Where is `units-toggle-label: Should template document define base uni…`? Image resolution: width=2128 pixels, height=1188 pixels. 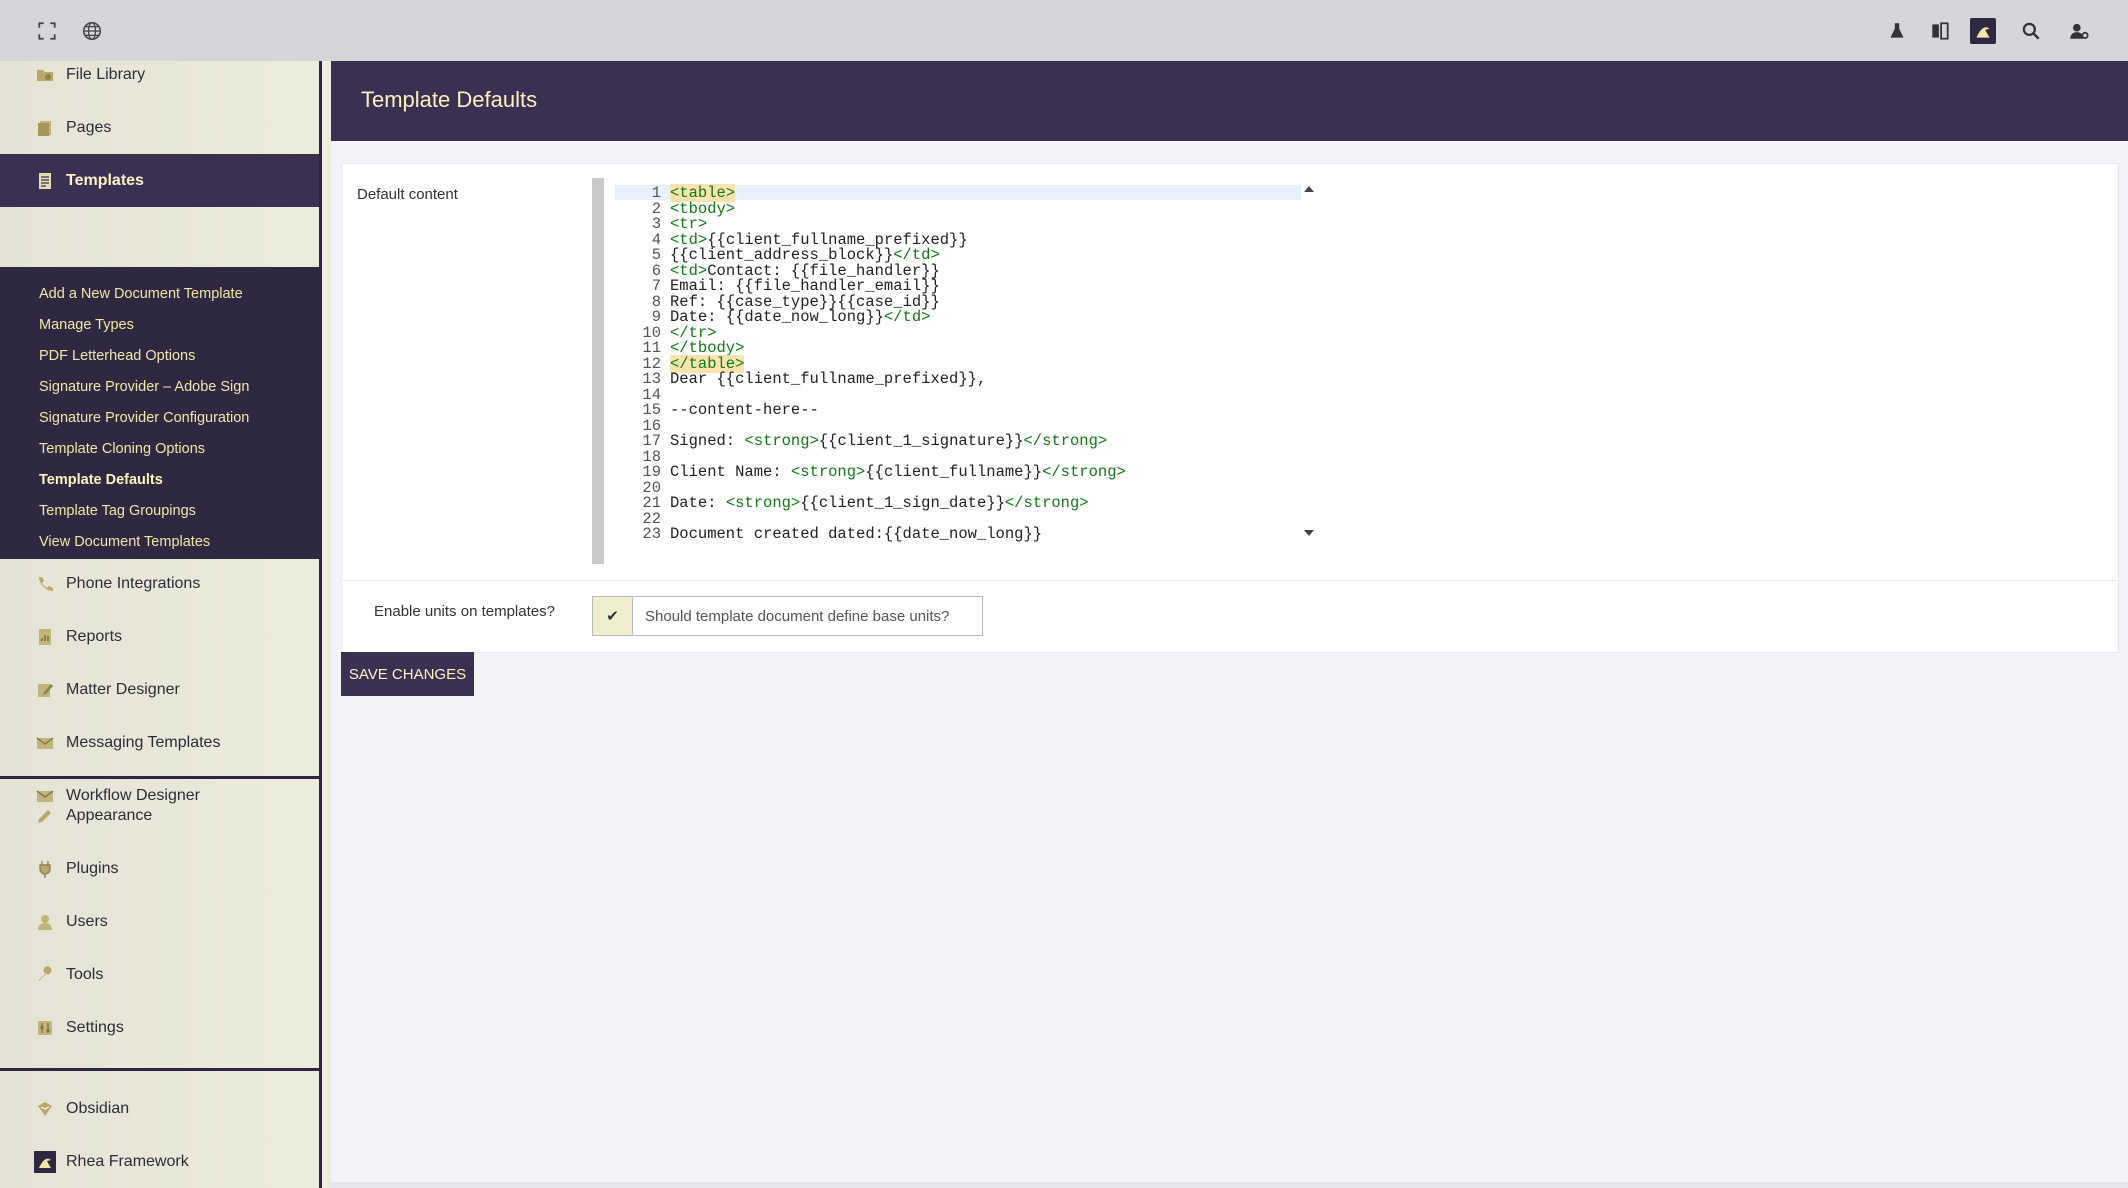
units-toggle-label: Should template document define base uni… is located at coordinates (797, 616).